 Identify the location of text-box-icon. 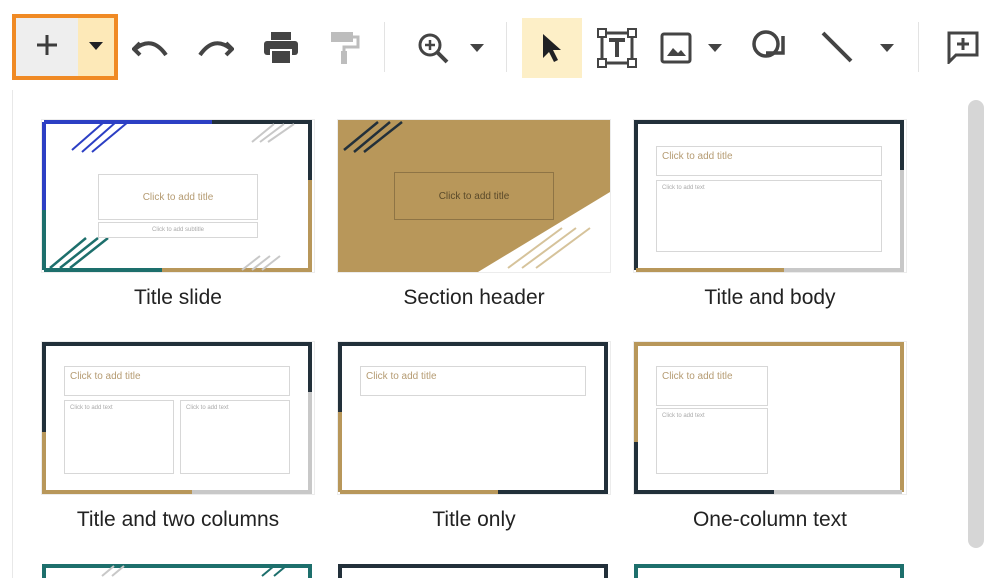
(617, 48).